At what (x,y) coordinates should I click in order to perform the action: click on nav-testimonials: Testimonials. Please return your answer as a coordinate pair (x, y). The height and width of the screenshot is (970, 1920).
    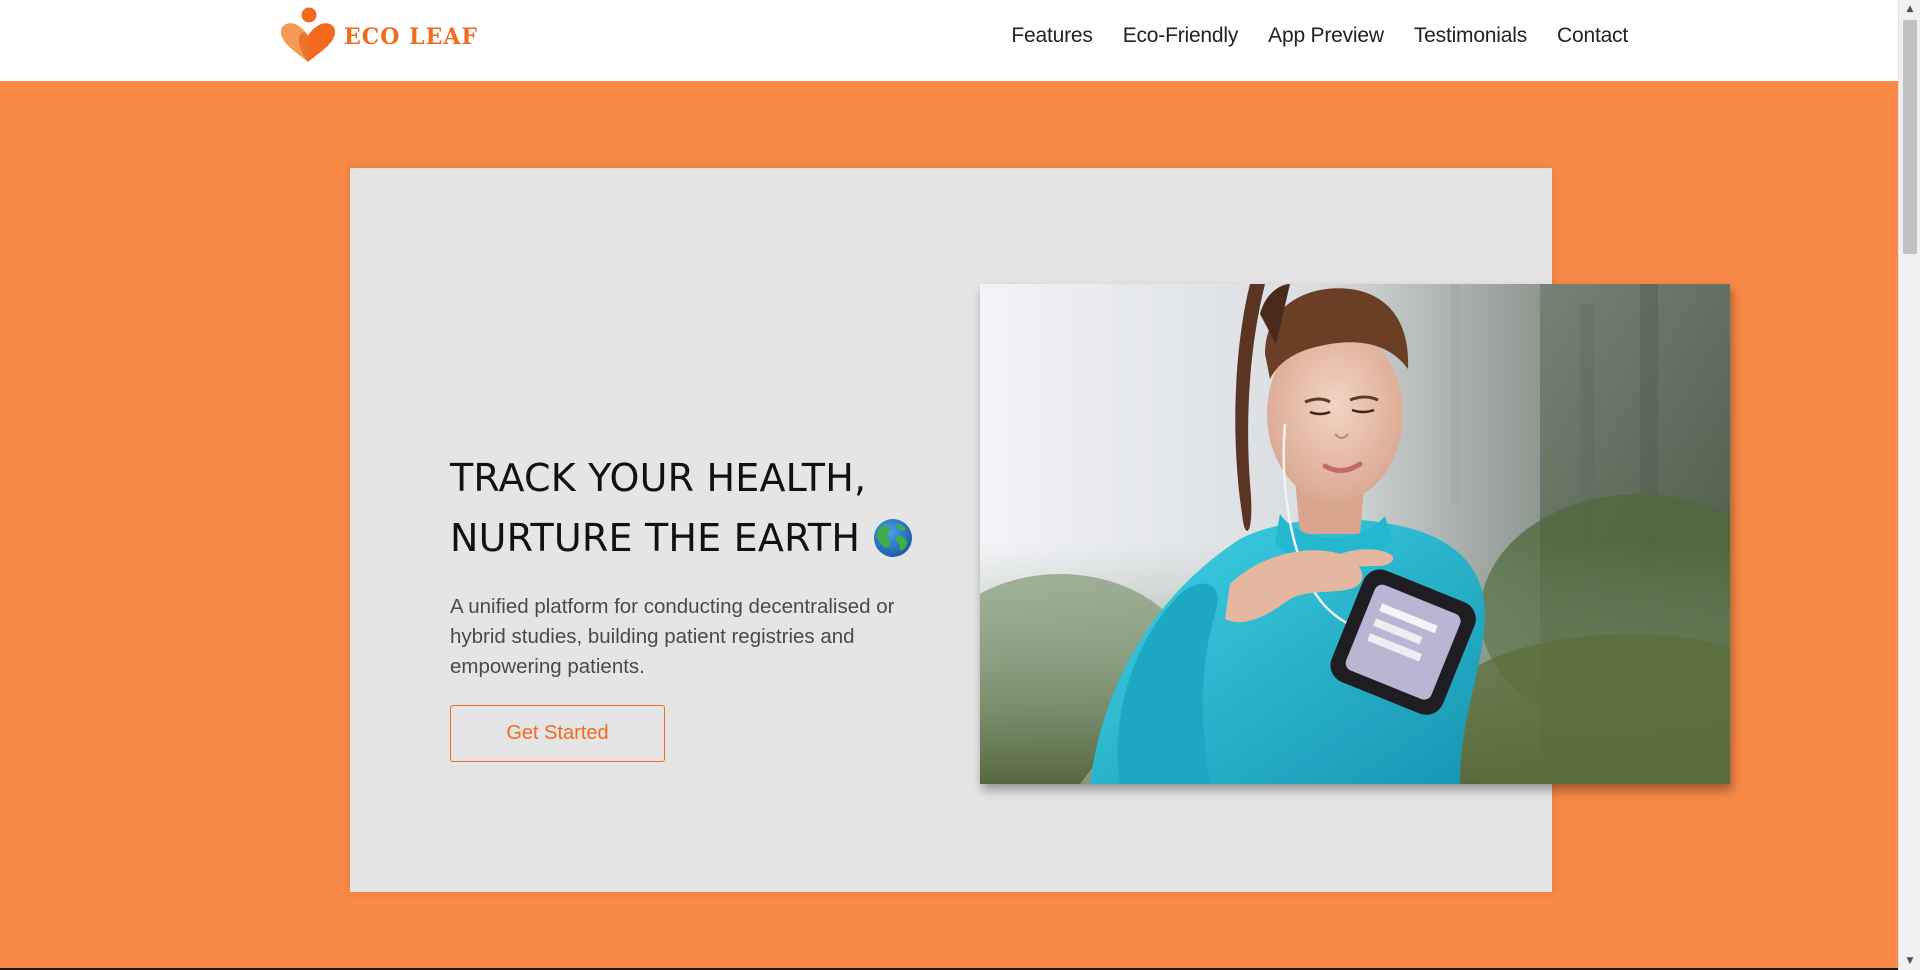
    Looking at the image, I should click on (1470, 36).